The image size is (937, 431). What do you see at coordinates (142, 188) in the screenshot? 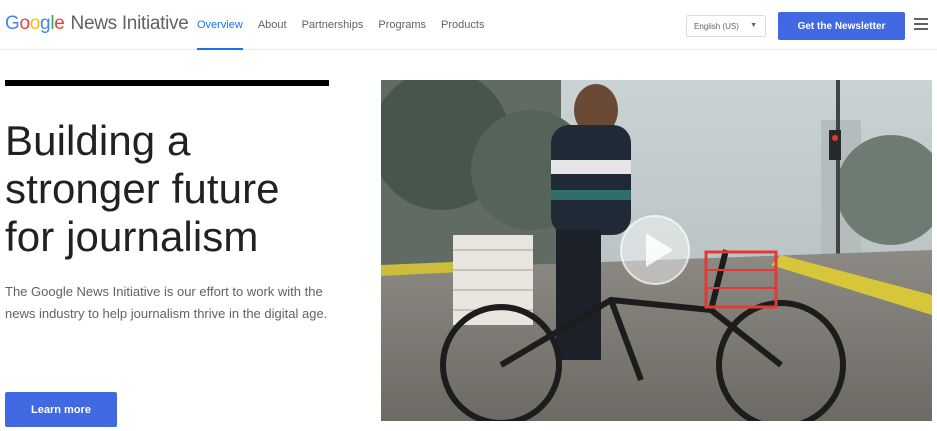
I see `headline-line: stronger future` at bounding box center [142, 188].